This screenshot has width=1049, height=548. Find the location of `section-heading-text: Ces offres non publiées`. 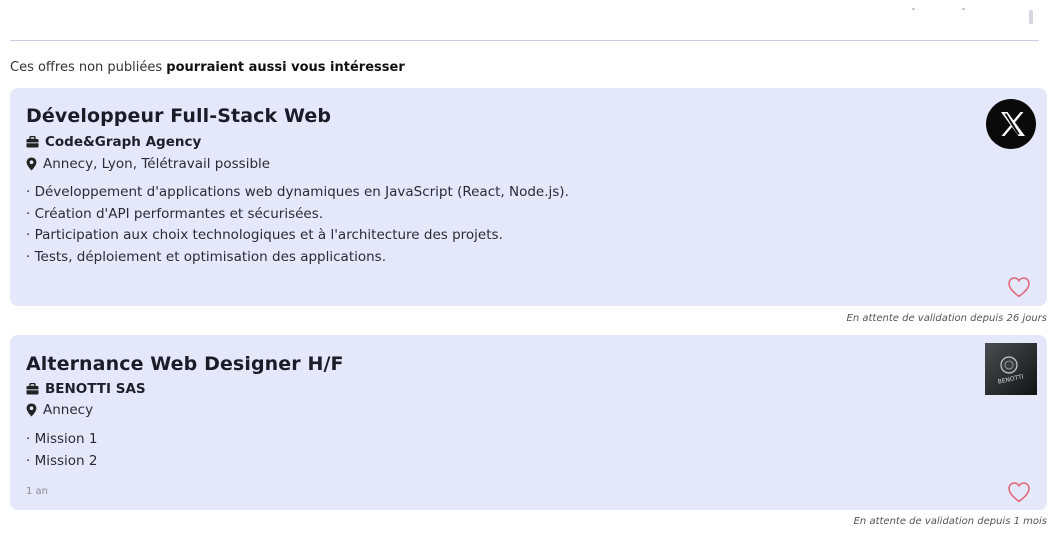

section-heading-text: Ces offres non publiées is located at coordinates (88, 67).